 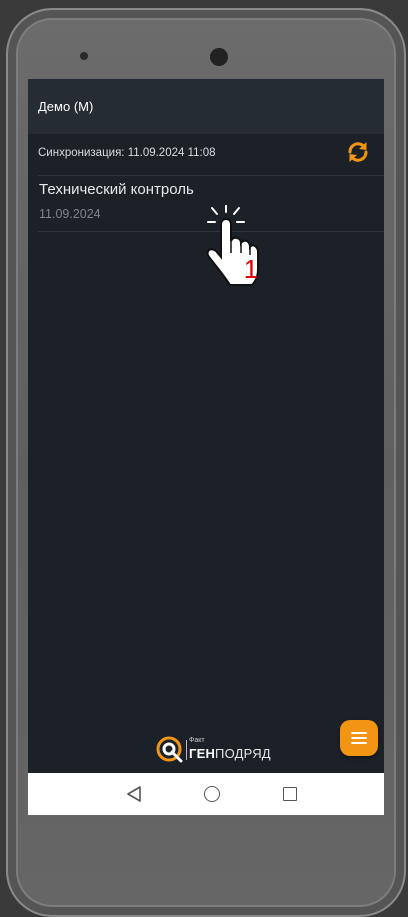 What do you see at coordinates (116, 189) in the screenshot?
I see `list-item-title: Технический контроль` at bounding box center [116, 189].